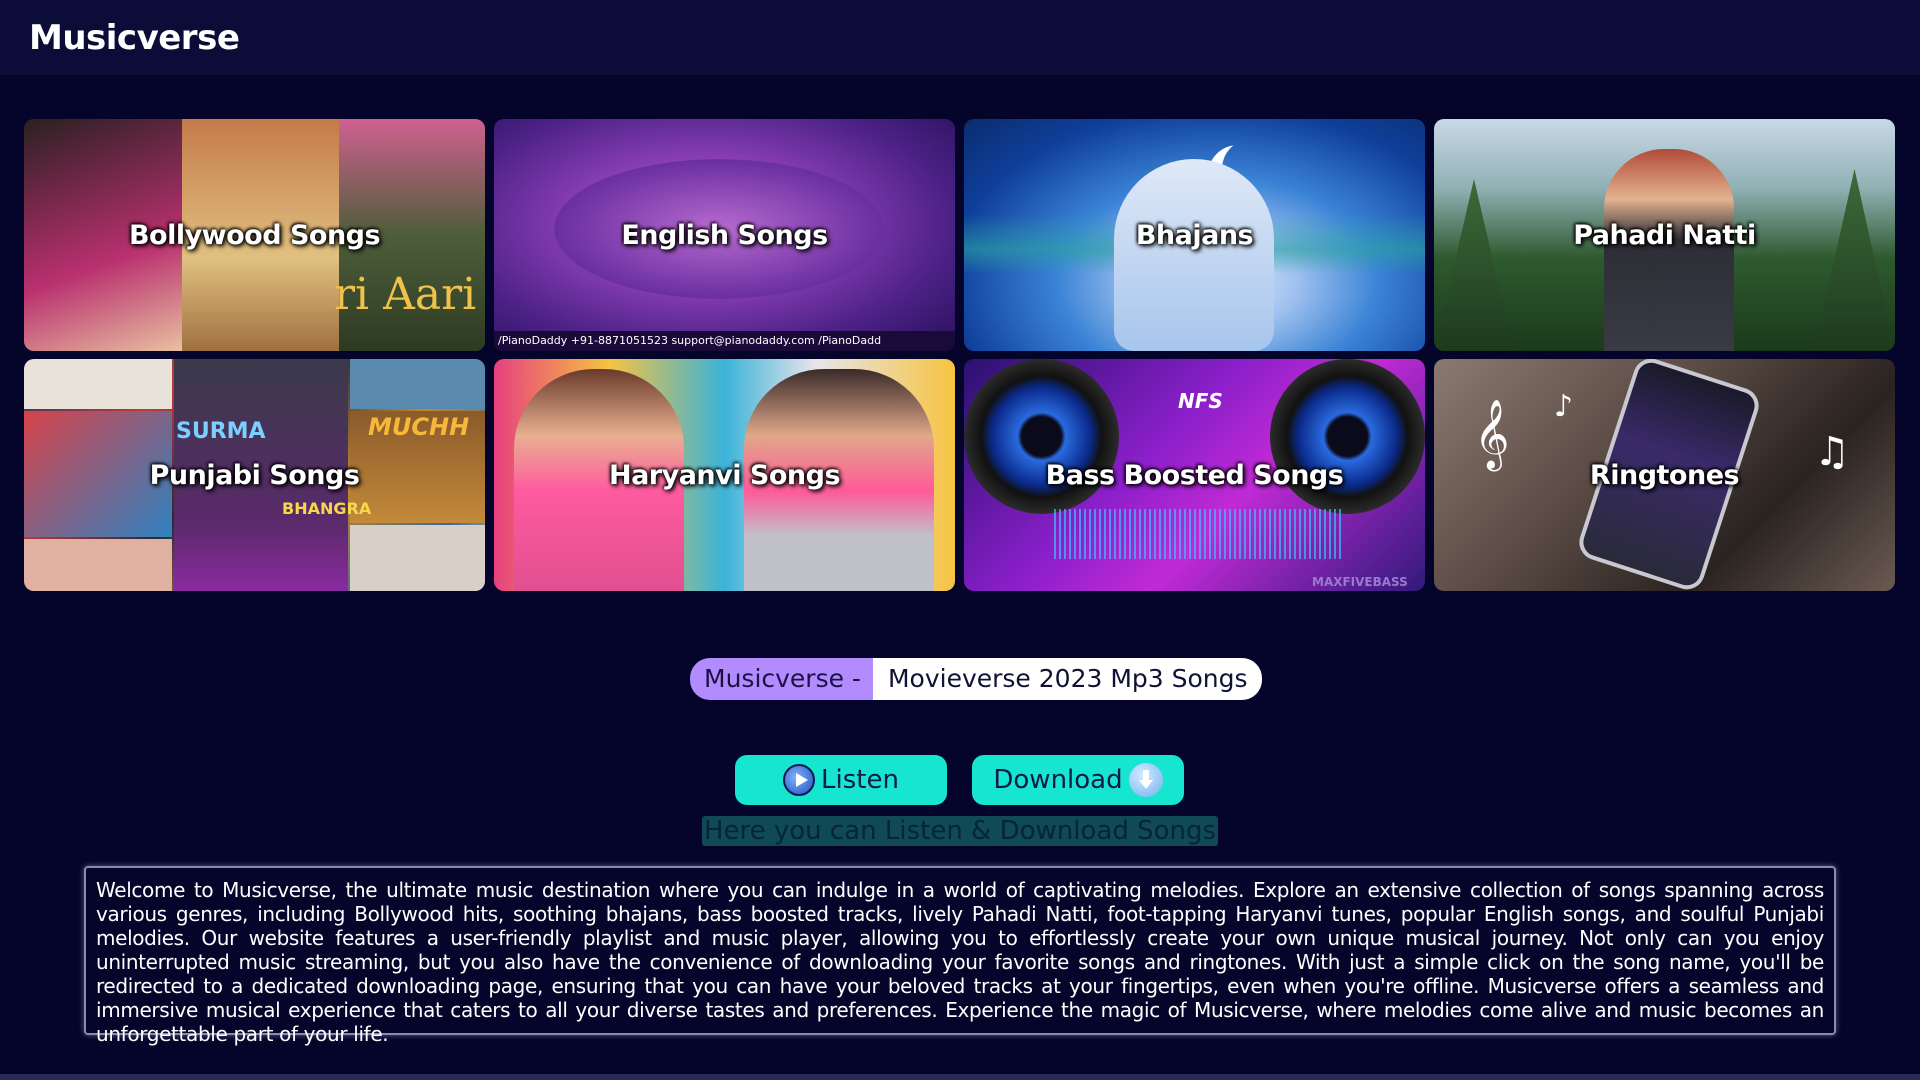  Describe the element at coordinates (781, 679) in the screenshot. I see `tagline-brand: Musicverse -` at that location.